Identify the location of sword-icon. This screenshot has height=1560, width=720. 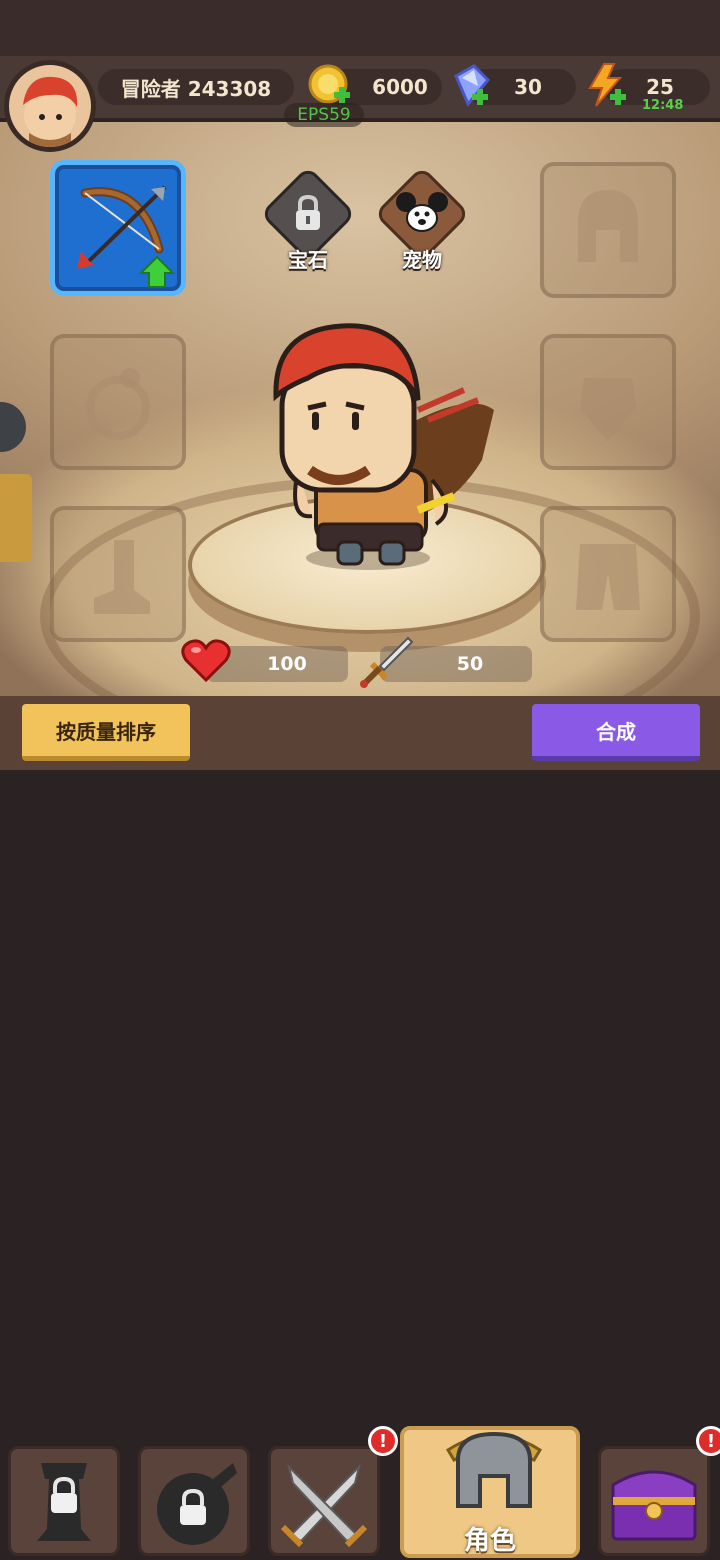
(387, 662).